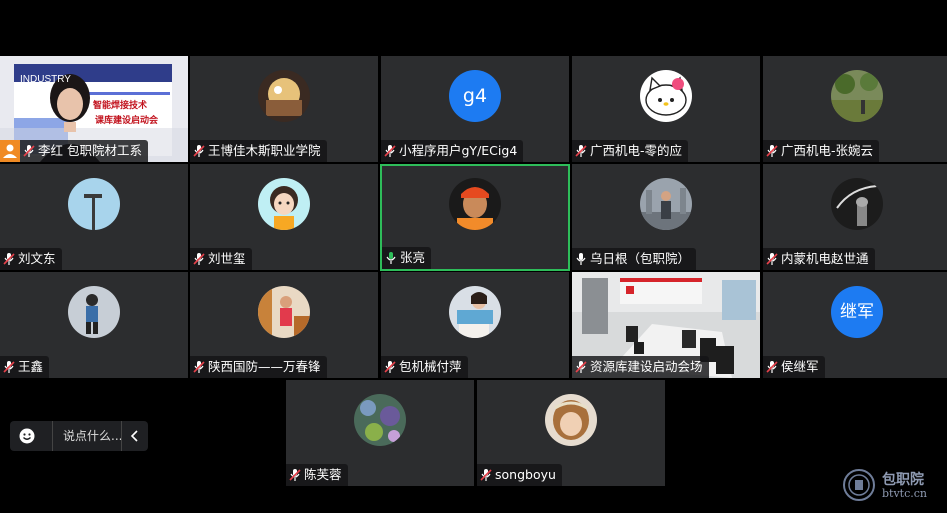 The width and height of the screenshot is (947, 513). I want to click on name-tag: 侯继军, so click(794, 367).